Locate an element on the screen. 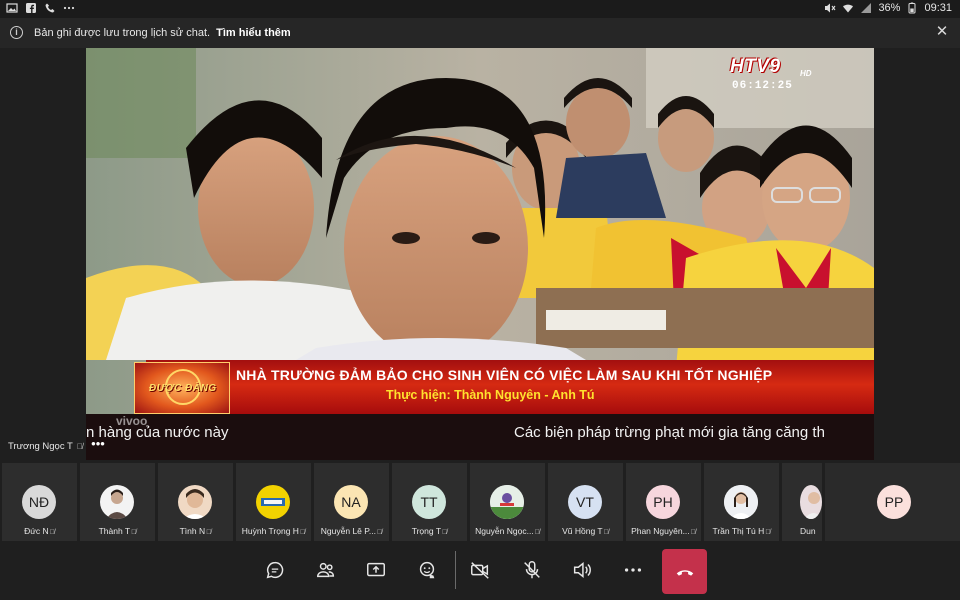 This screenshot has height=600, width=960. participant-name: Thành T🎙̸ is located at coordinates (117, 531).